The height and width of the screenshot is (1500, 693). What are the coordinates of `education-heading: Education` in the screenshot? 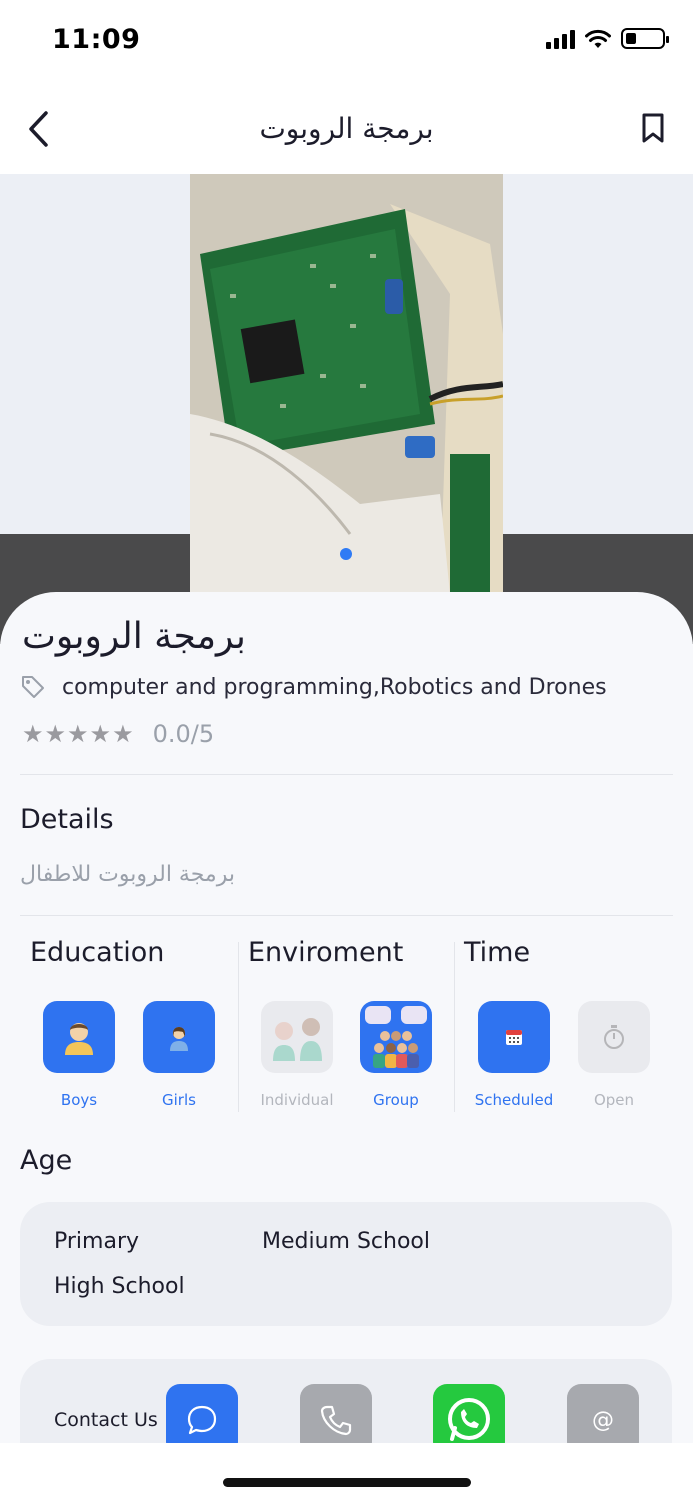 It's located at (97, 952).